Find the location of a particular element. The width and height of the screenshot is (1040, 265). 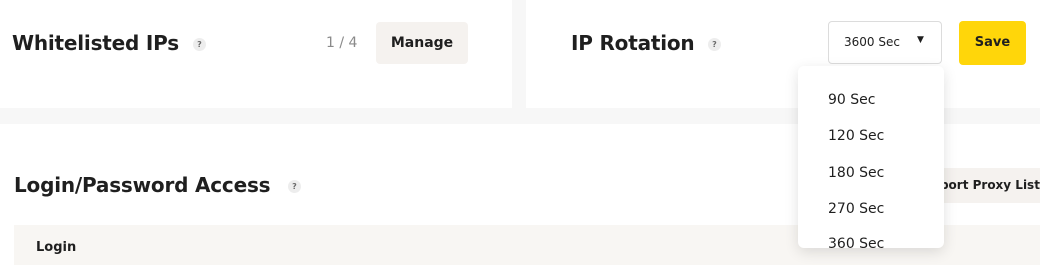

rotation-interval-select: 3600 Sec ▼ is located at coordinates (885, 42).